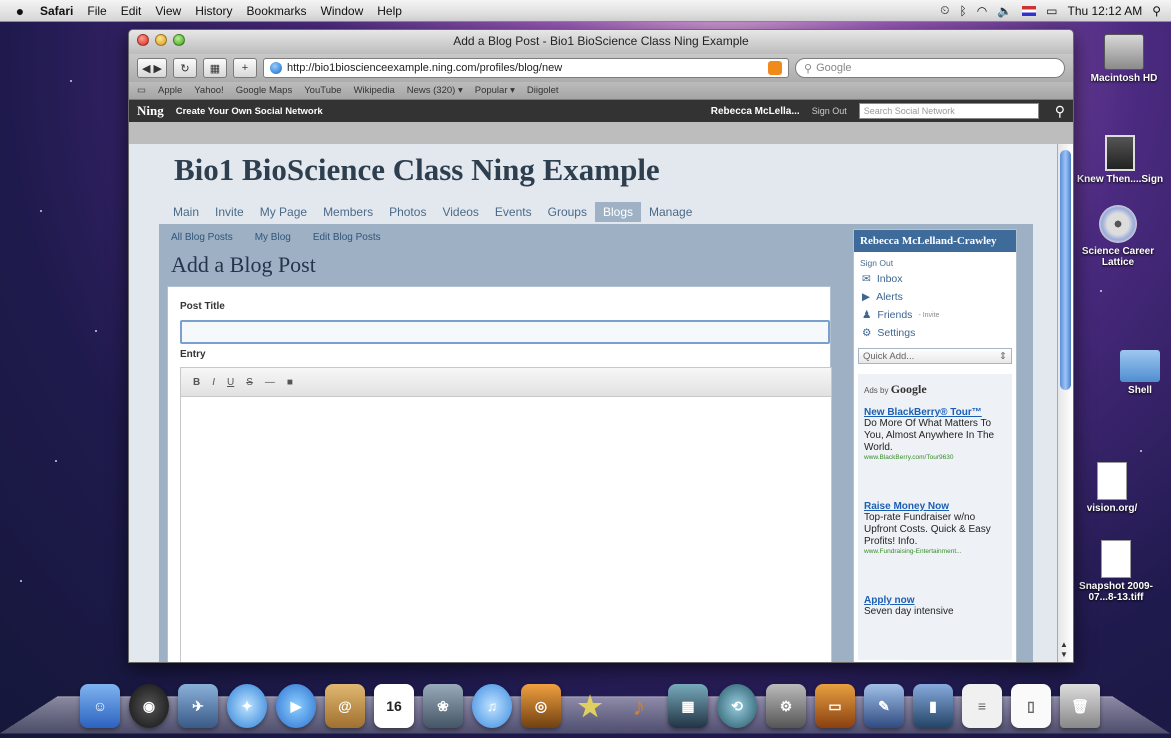 This screenshot has height=738, width=1171. What do you see at coordinates (505, 332) in the screenshot?
I see `post-title-input` at bounding box center [505, 332].